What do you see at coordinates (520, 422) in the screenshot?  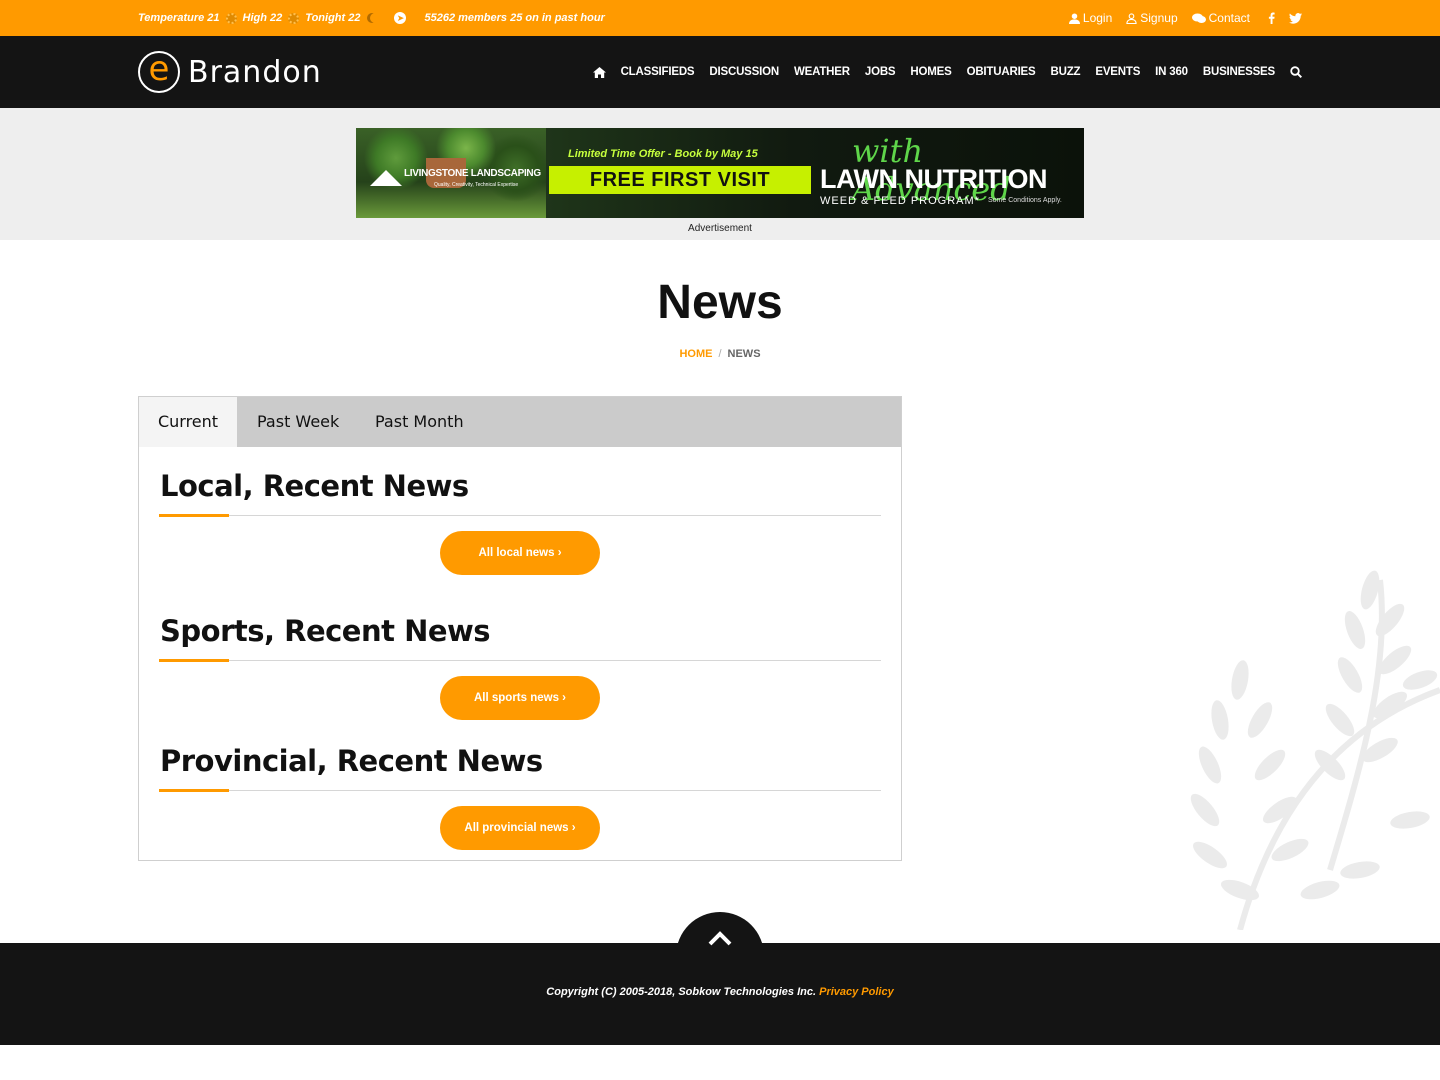 I see `tab-bar: Current Past Week Past Month` at bounding box center [520, 422].